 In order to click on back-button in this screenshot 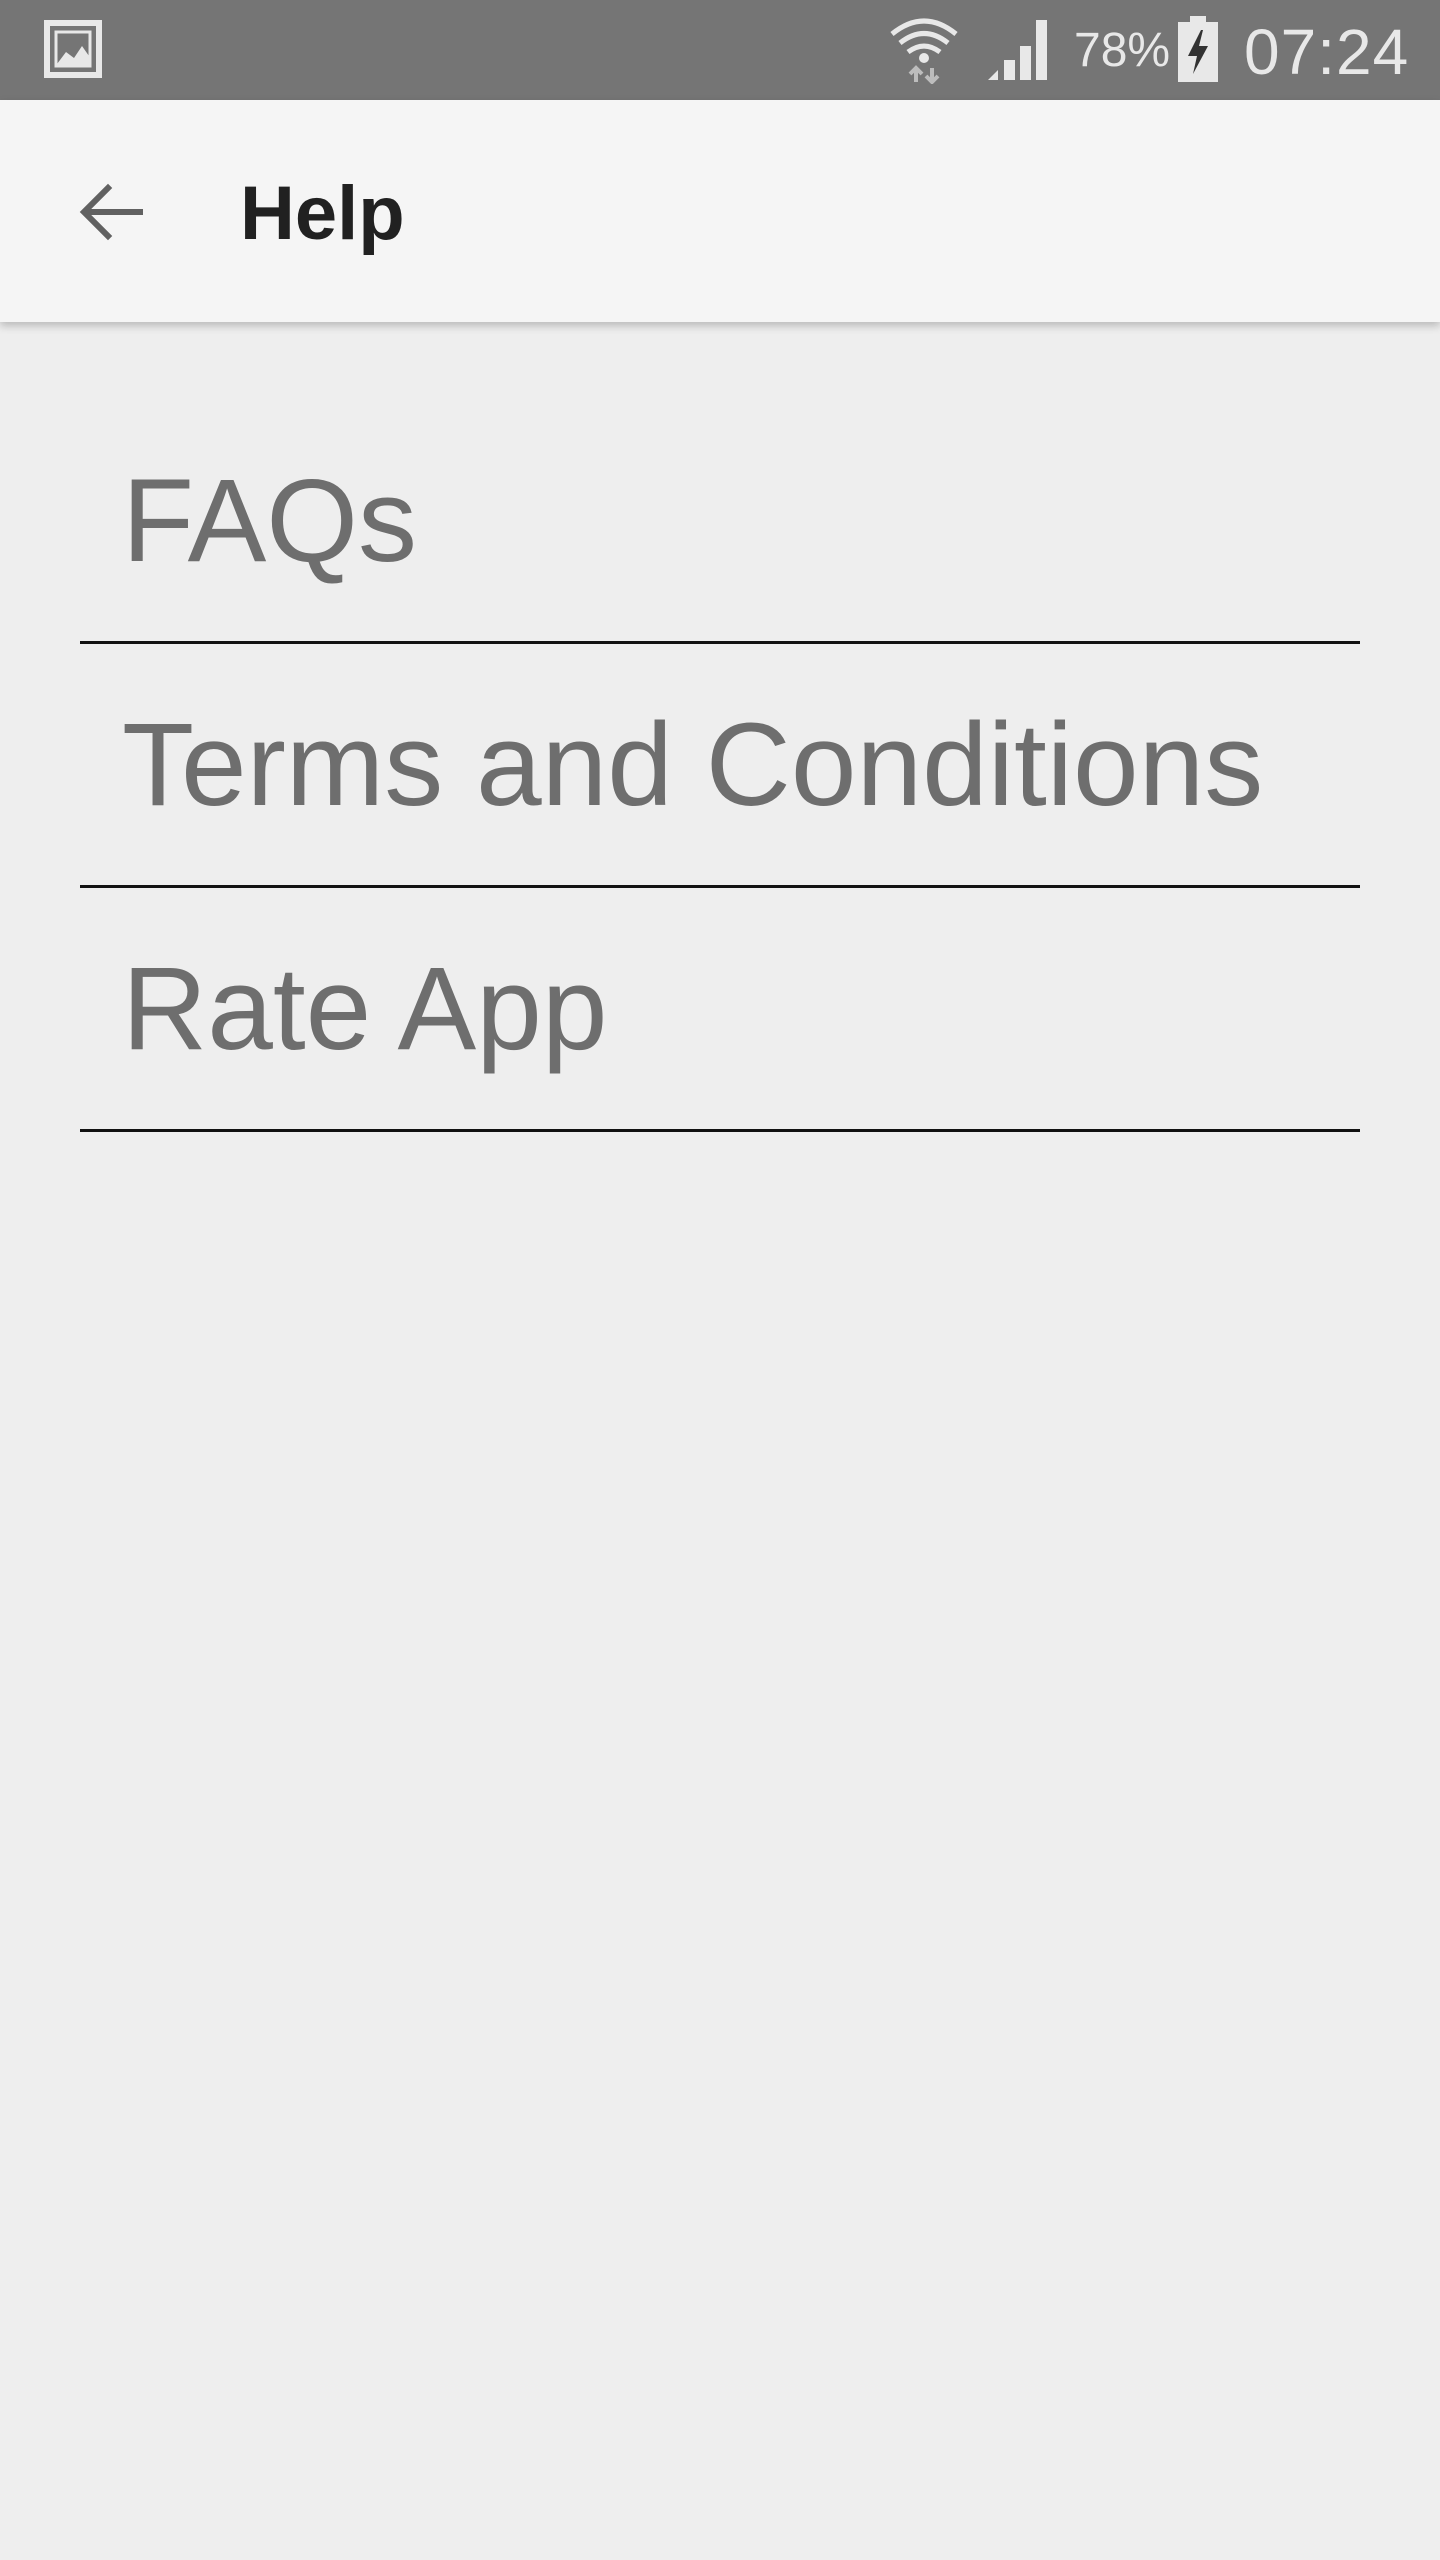, I will do `click(112, 212)`.